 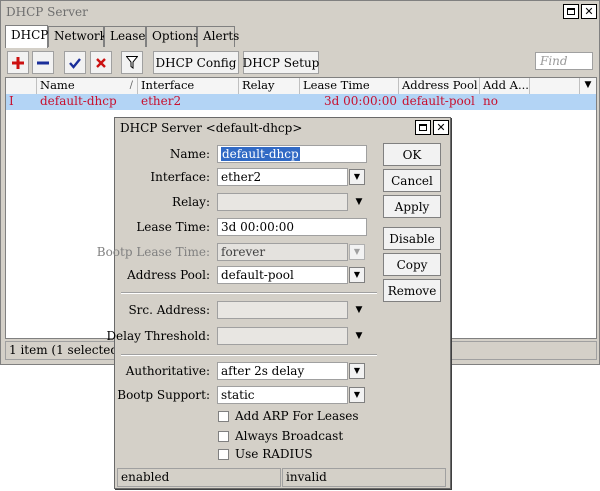 What do you see at coordinates (249, 293) in the screenshot?
I see `separator` at bounding box center [249, 293].